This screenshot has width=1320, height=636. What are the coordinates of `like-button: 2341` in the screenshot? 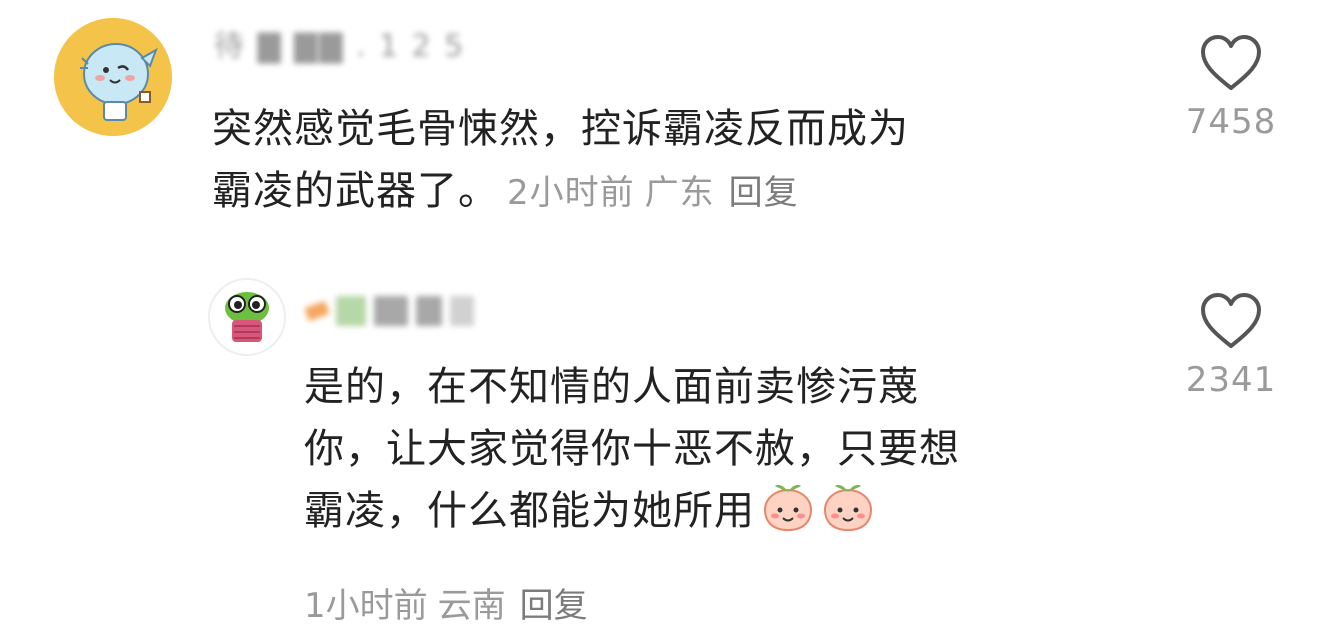 It's located at (1231, 346).